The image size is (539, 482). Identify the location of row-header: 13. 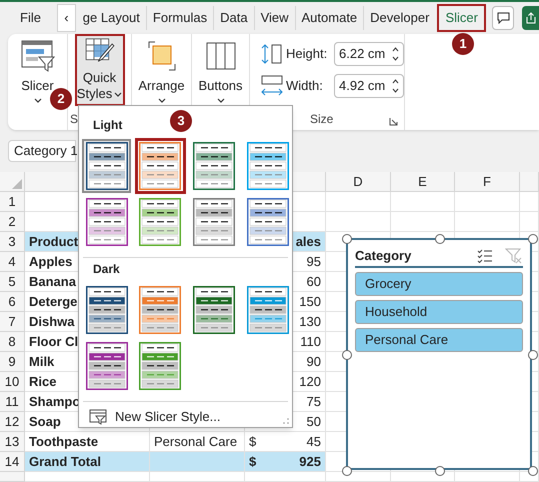
(12, 442).